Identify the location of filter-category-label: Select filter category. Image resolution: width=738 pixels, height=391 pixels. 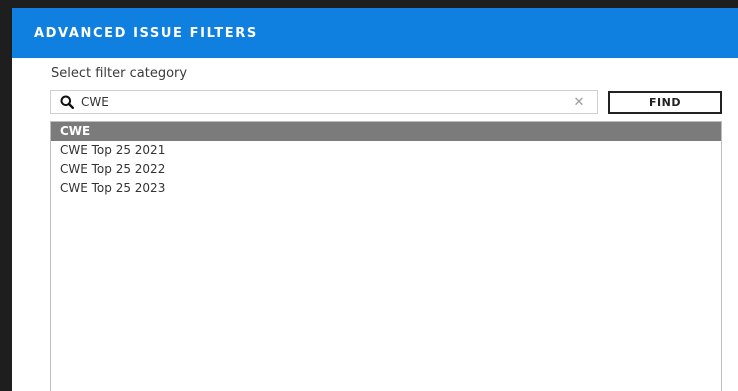
(119, 73).